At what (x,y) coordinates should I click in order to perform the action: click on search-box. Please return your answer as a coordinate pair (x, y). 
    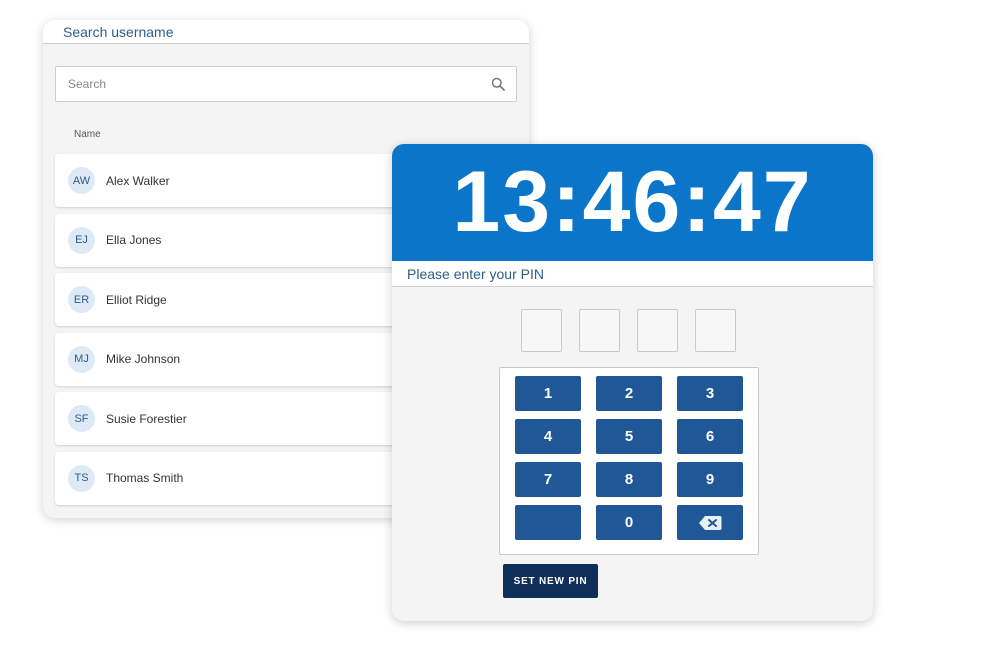
    Looking at the image, I should click on (286, 84).